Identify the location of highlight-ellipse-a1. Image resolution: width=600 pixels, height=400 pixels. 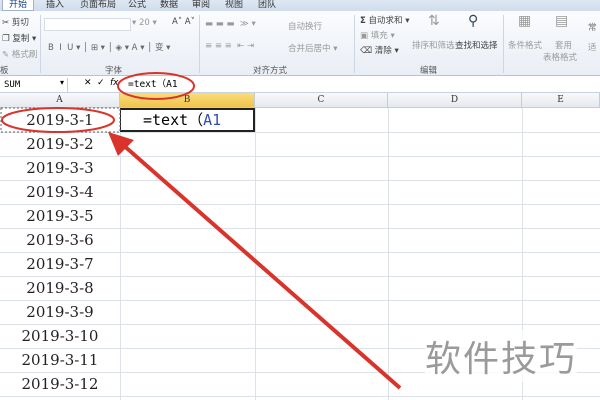
(58, 120).